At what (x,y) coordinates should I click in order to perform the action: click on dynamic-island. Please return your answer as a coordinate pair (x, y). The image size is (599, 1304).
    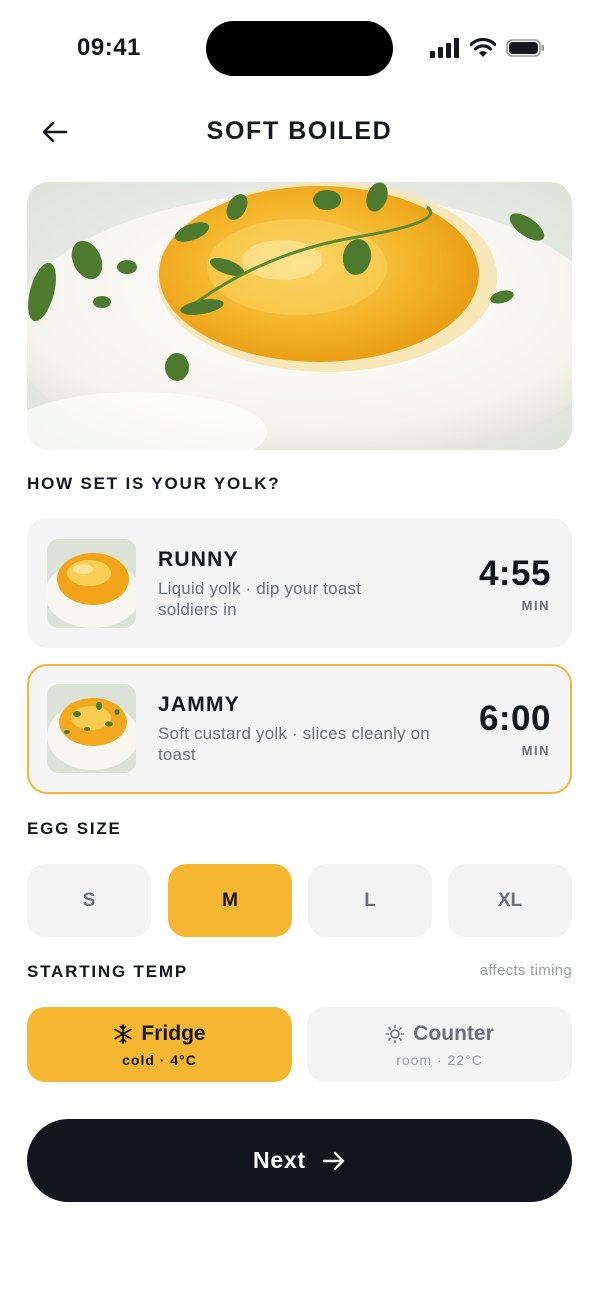
    Looking at the image, I should click on (299, 48).